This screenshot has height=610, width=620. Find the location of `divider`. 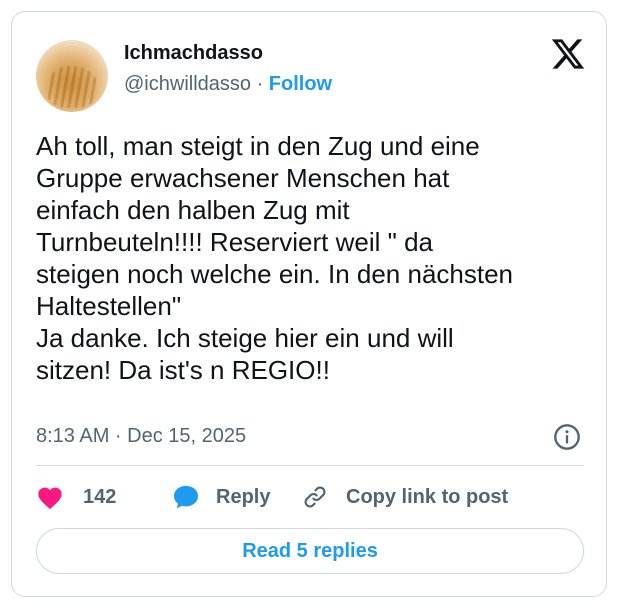

divider is located at coordinates (310, 465).